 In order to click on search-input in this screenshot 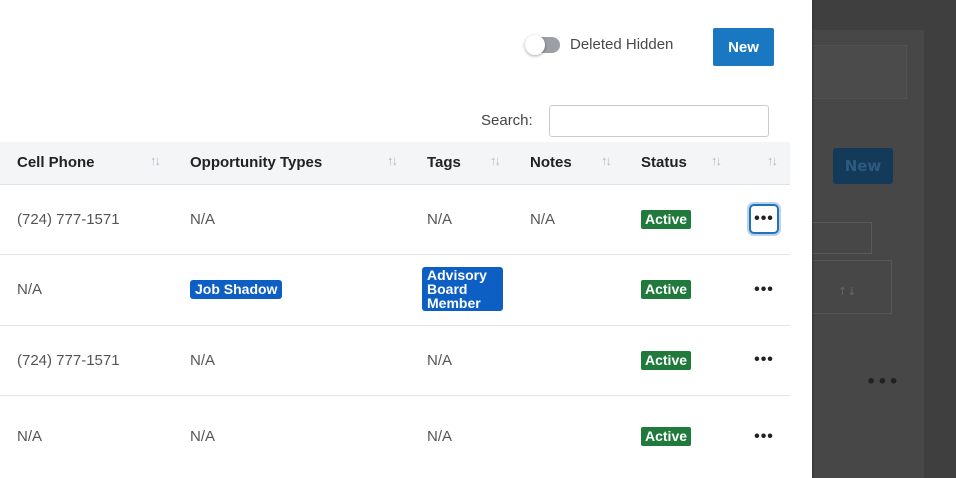, I will do `click(659, 121)`.